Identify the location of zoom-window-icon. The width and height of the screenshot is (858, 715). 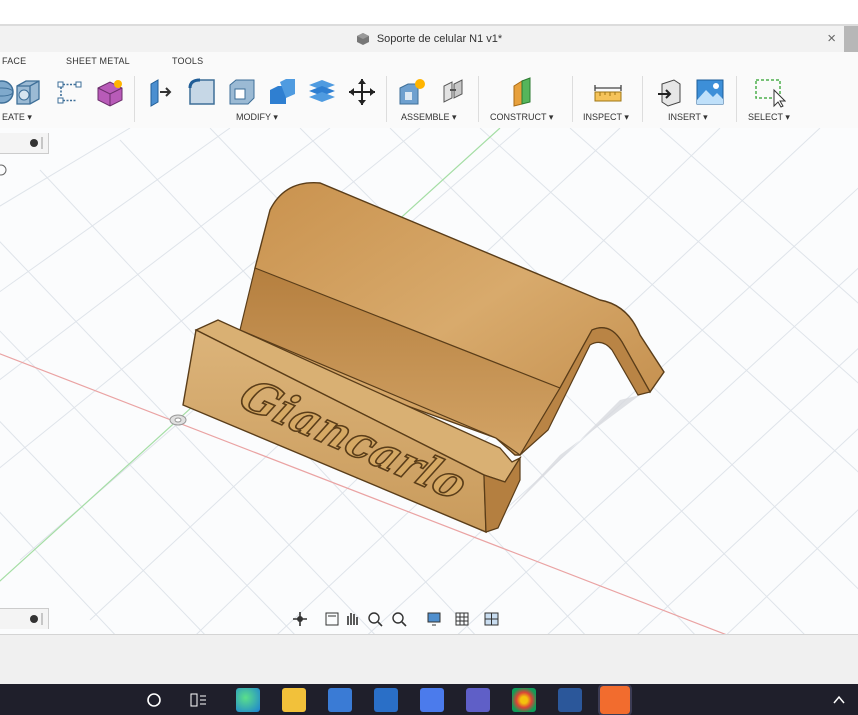
(399, 619).